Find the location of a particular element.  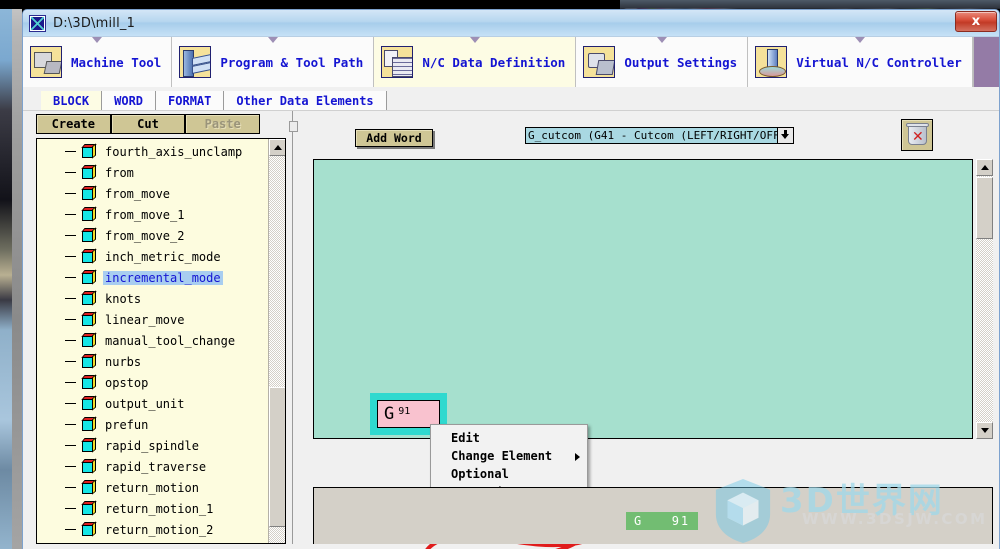

context-menu-item-optional: Optional is located at coordinates (509, 474).